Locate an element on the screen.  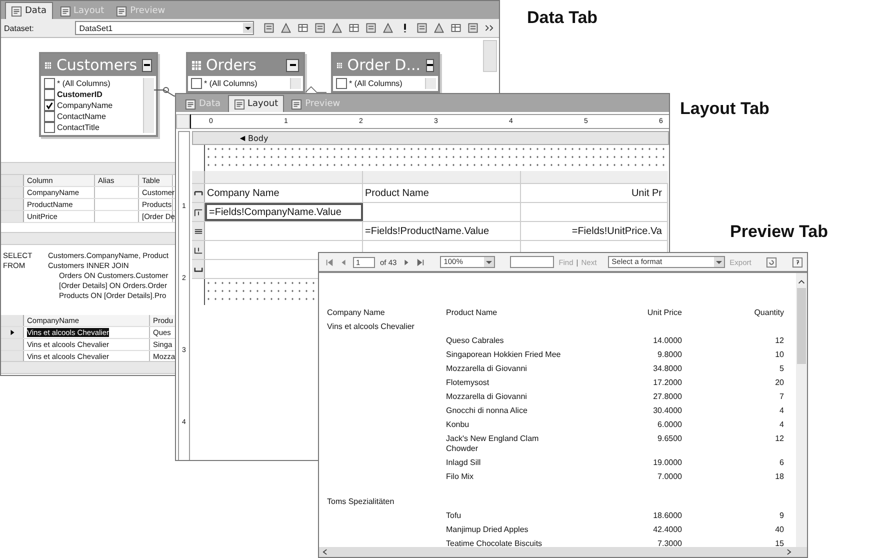
row-pointer-icon is located at coordinates (12, 332).